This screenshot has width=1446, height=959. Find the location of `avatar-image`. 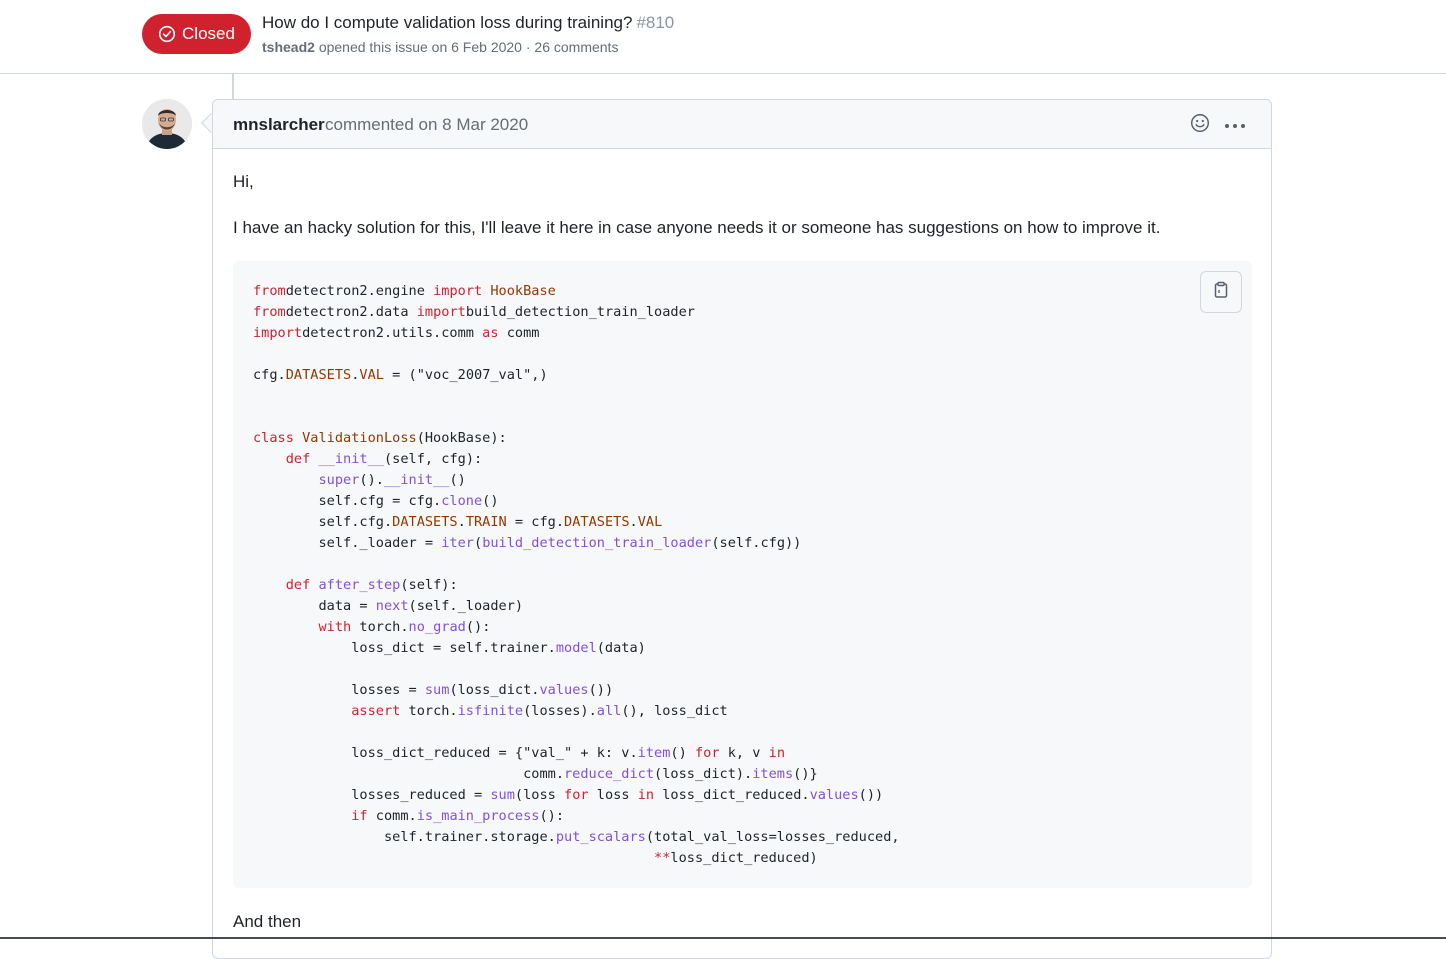

avatar-image is located at coordinates (167, 124).